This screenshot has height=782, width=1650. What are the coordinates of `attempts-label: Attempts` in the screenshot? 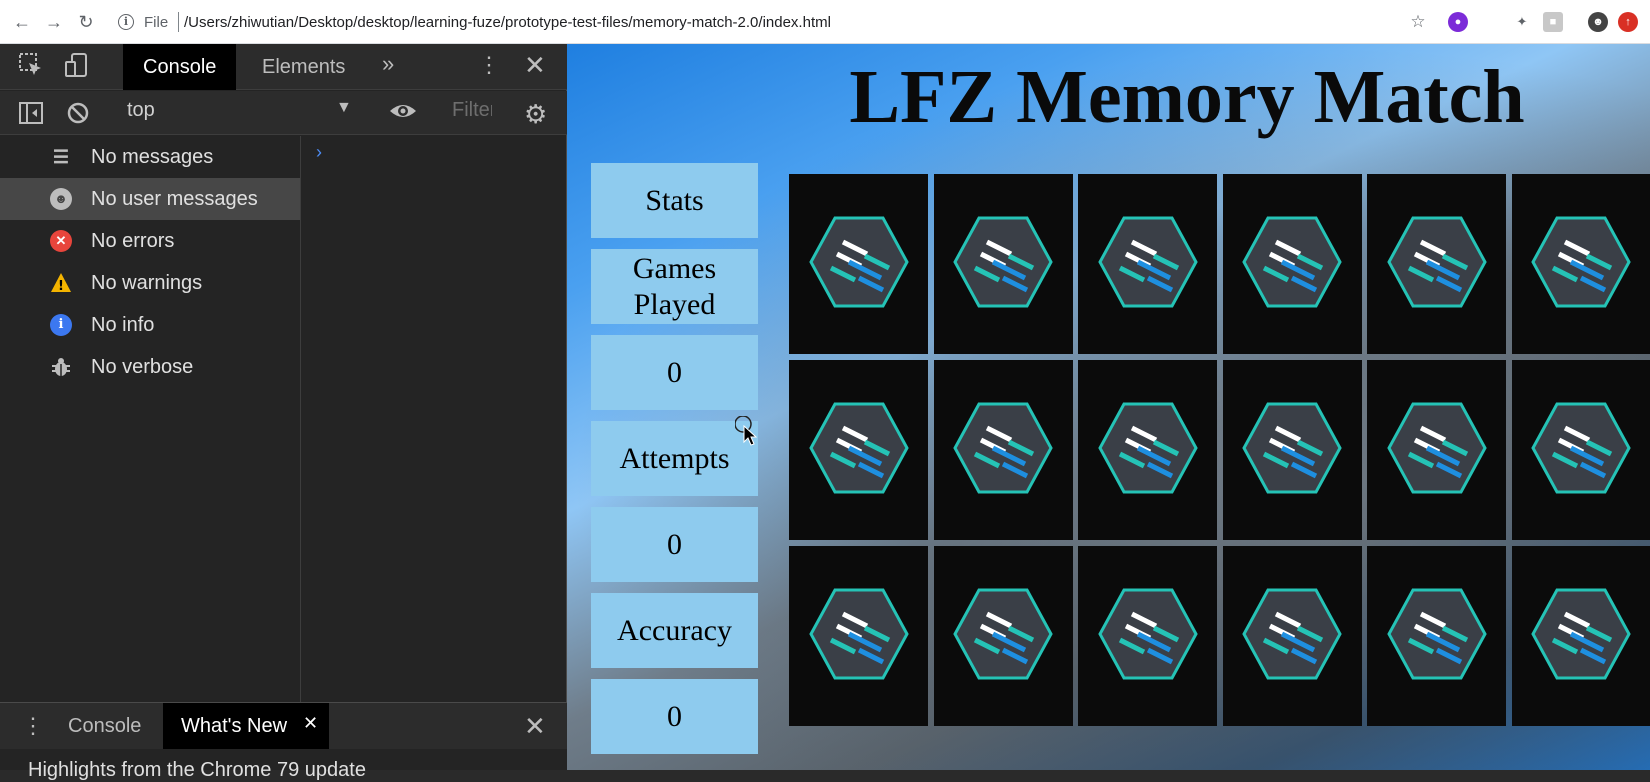 It's located at (674, 458).